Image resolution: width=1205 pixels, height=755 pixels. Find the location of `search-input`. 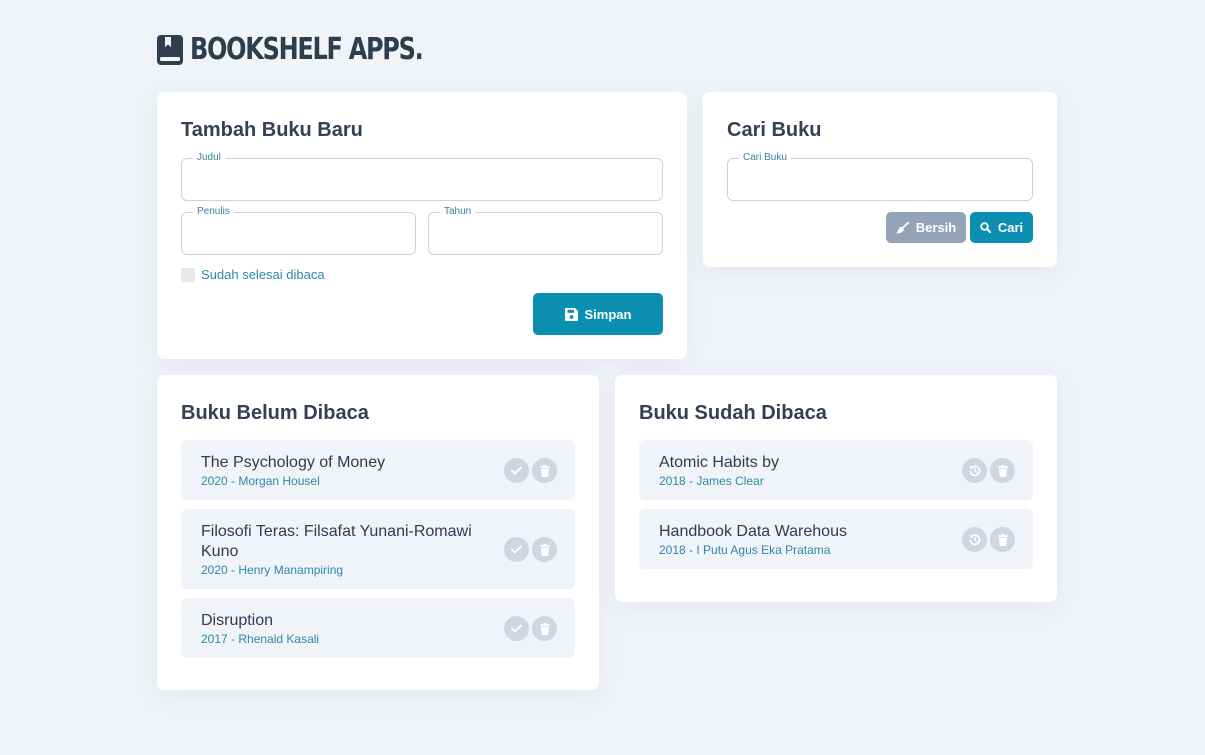

search-input is located at coordinates (880, 179).